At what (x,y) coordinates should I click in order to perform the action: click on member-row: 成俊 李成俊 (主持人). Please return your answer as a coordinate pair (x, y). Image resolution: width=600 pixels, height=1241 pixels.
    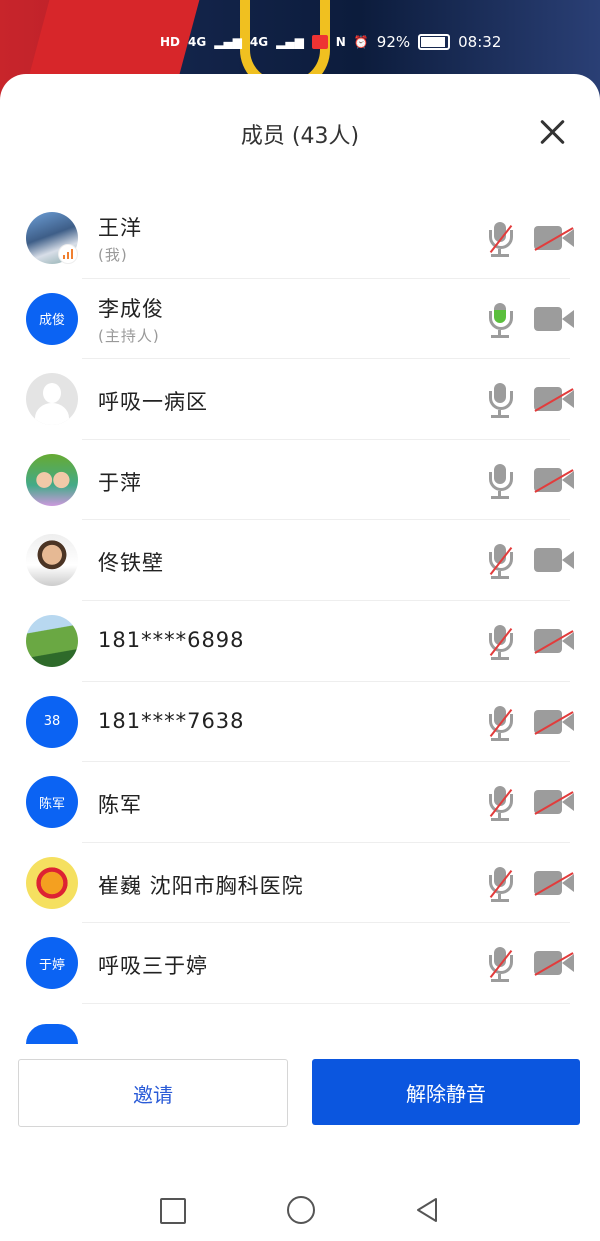
    Looking at the image, I should click on (300, 319).